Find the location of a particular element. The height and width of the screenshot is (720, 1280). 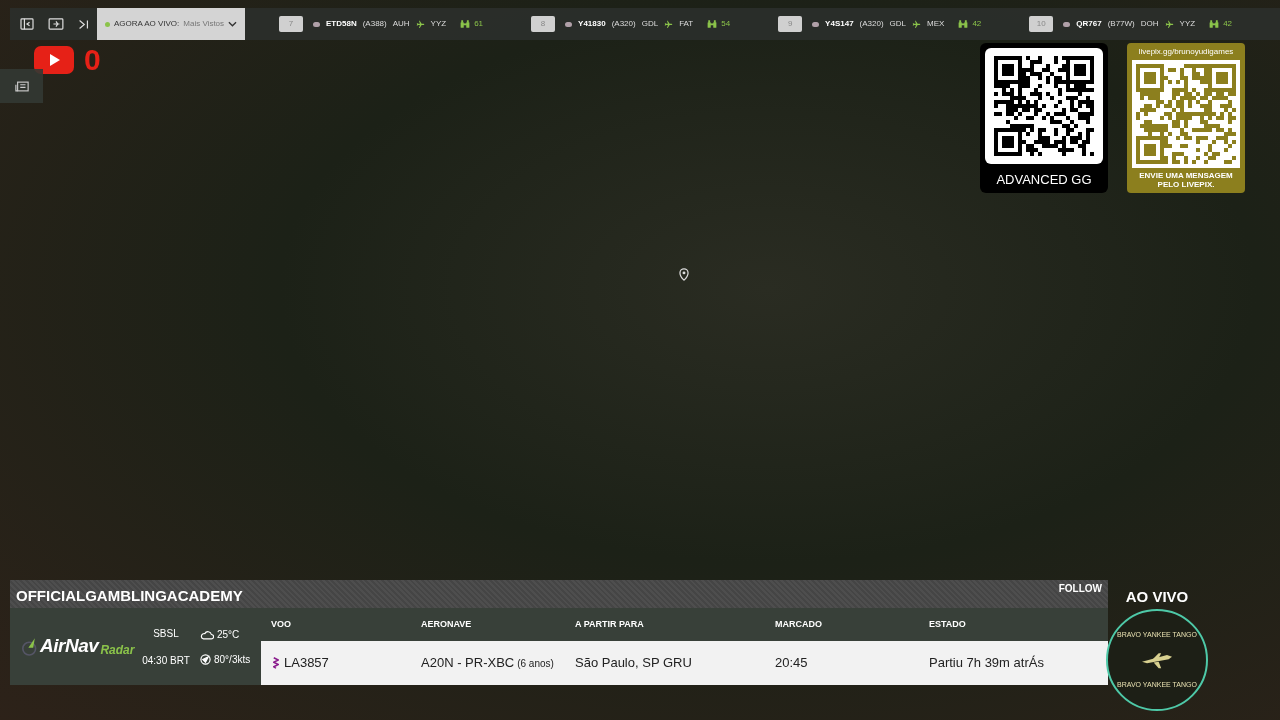

rank-badge: 9 is located at coordinates (790, 24).